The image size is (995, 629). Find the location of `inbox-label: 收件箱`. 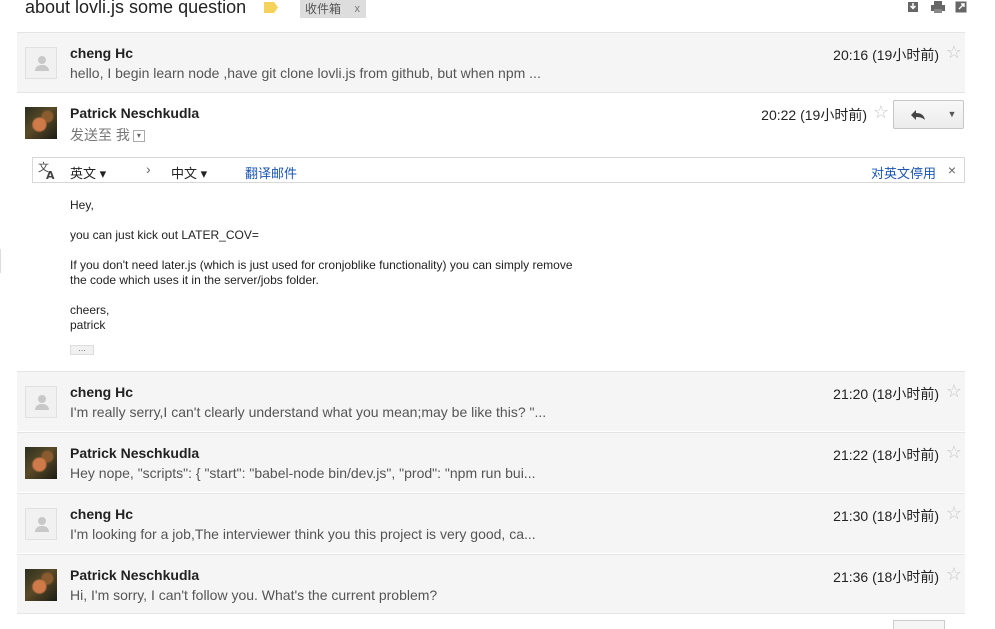

inbox-label: 收件箱 is located at coordinates (323, 9).